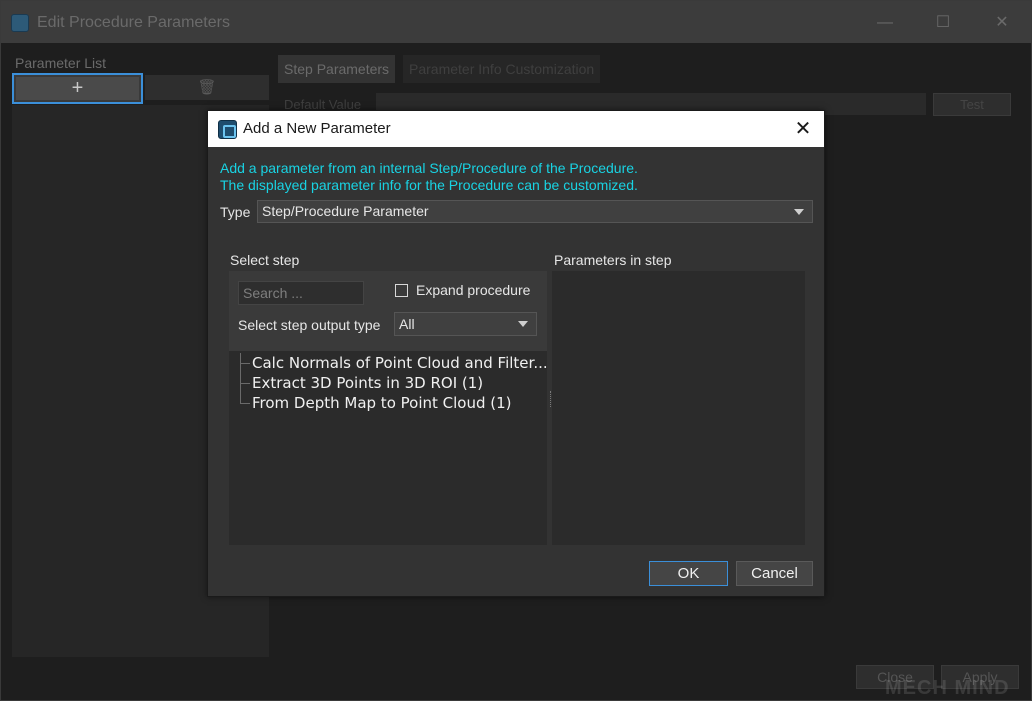 This screenshot has height=701, width=1032. I want to click on window-title: Edit Procedure Parameters, so click(133, 22).